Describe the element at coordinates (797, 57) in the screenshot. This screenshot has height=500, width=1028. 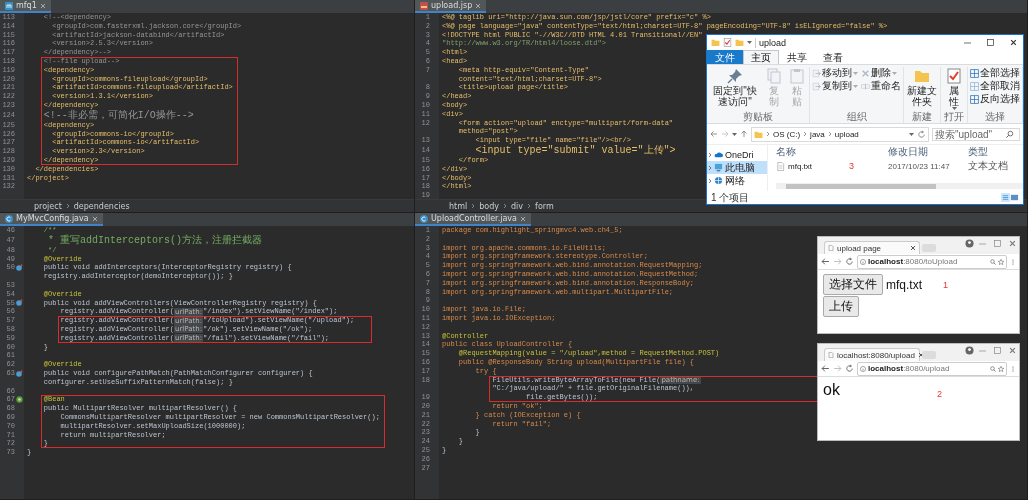
I see `ribbon-tab: 共享` at that location.